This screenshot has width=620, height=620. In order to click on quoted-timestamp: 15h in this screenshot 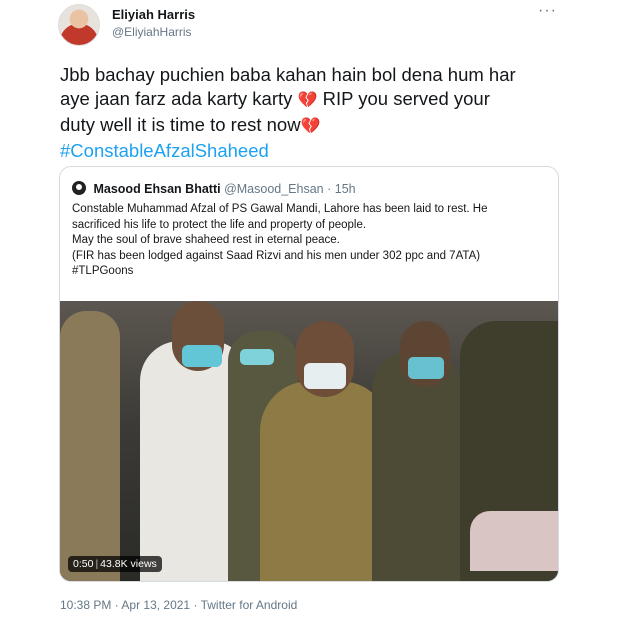, I will do `click(345, 189)`.